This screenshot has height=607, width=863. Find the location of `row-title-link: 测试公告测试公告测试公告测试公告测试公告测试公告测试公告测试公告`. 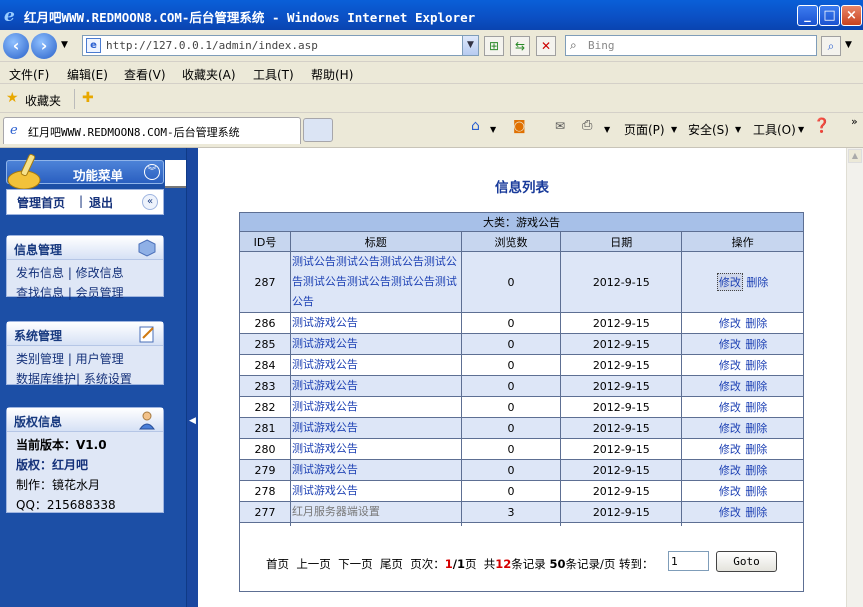

row-title-link: 测试公告测试公告测试公告测试公告测试公告测试公告测试公告测试公告 is located at coordinates (375, 282).